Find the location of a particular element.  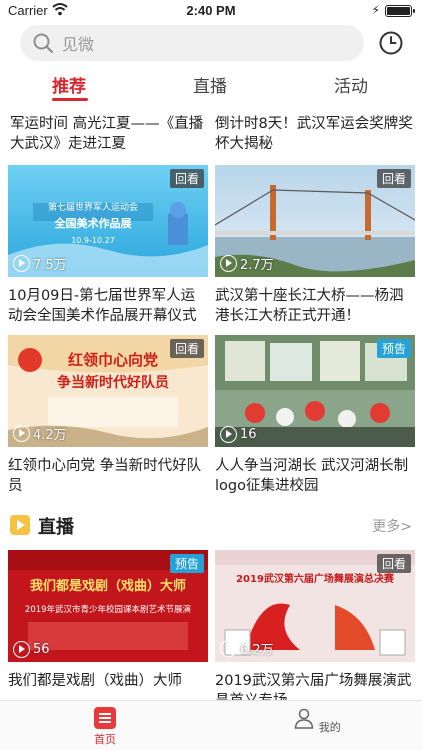

live-thumbnail: 2019武汉第六届广场舞展演总决赛 回看 6.2万 is located at coordinates (315, 606).